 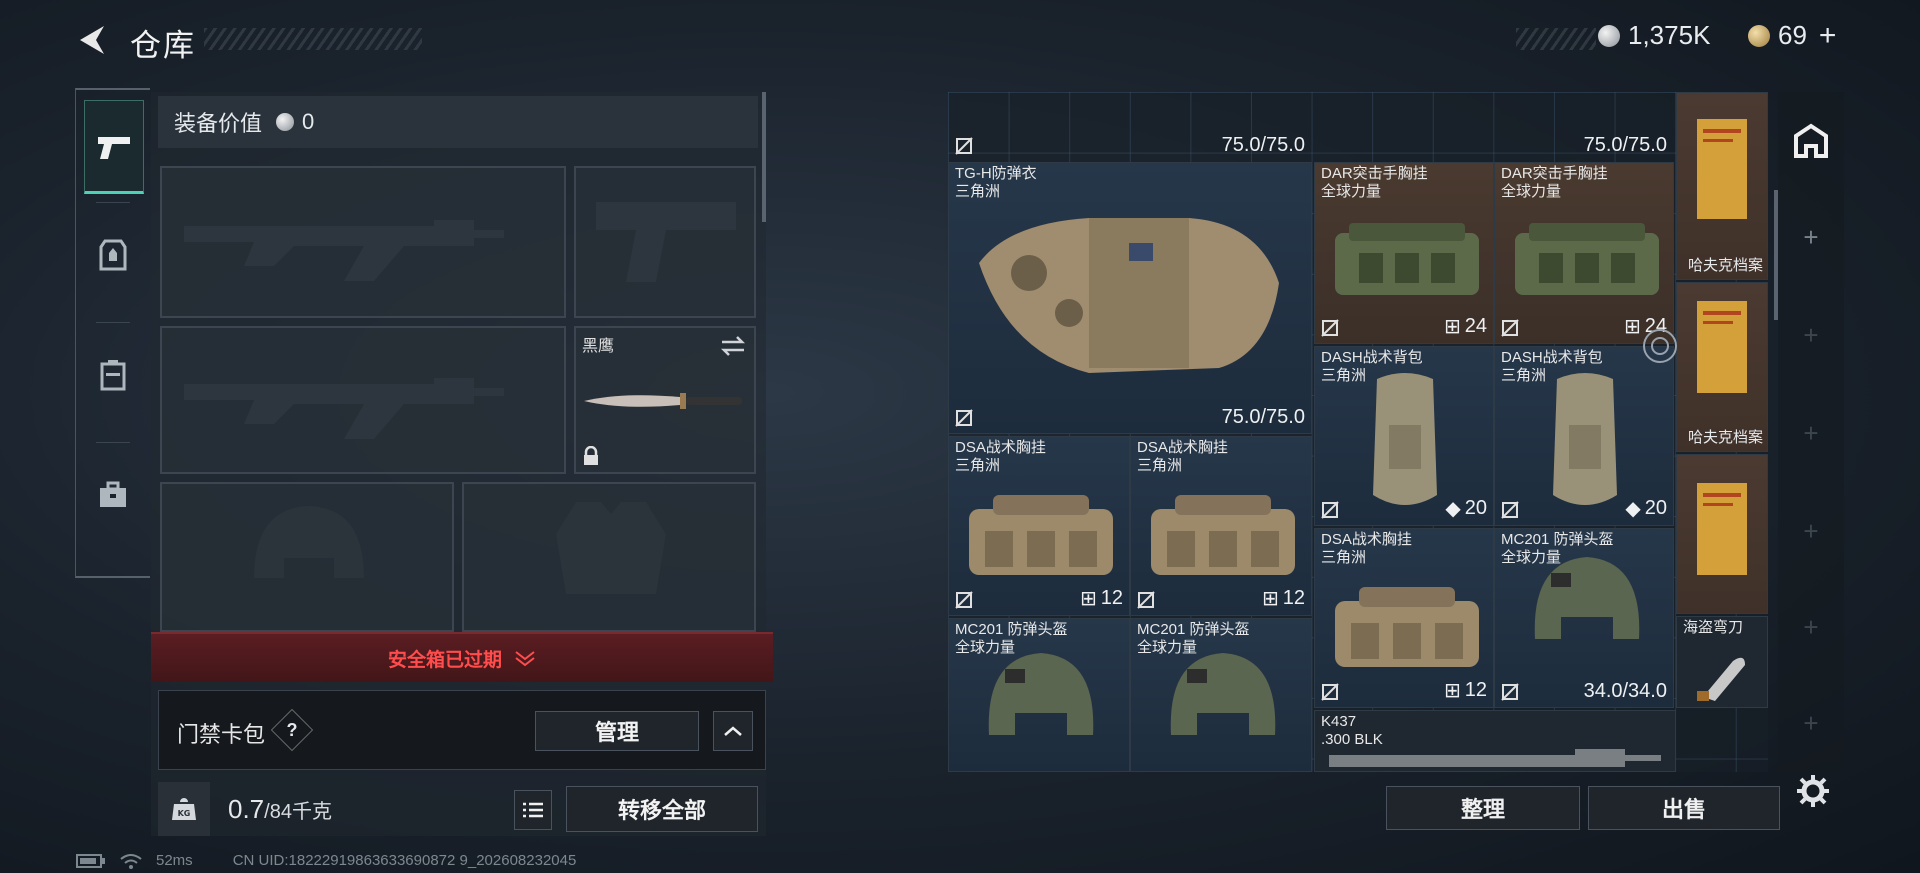 I want to click on helmet-slot, so click(x=307, y=557).